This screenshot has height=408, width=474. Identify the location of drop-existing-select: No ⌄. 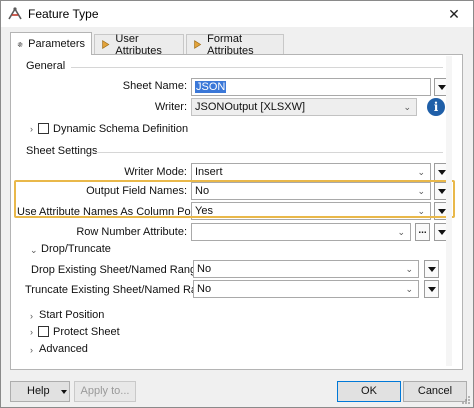
(306, 269).